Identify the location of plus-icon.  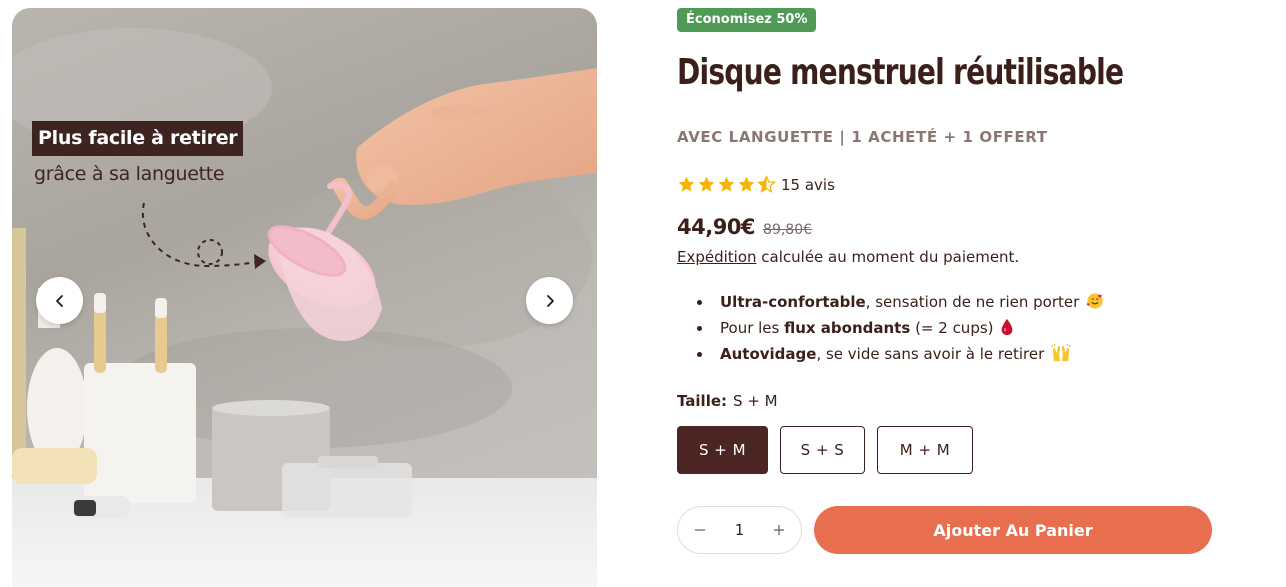
(779, 530).